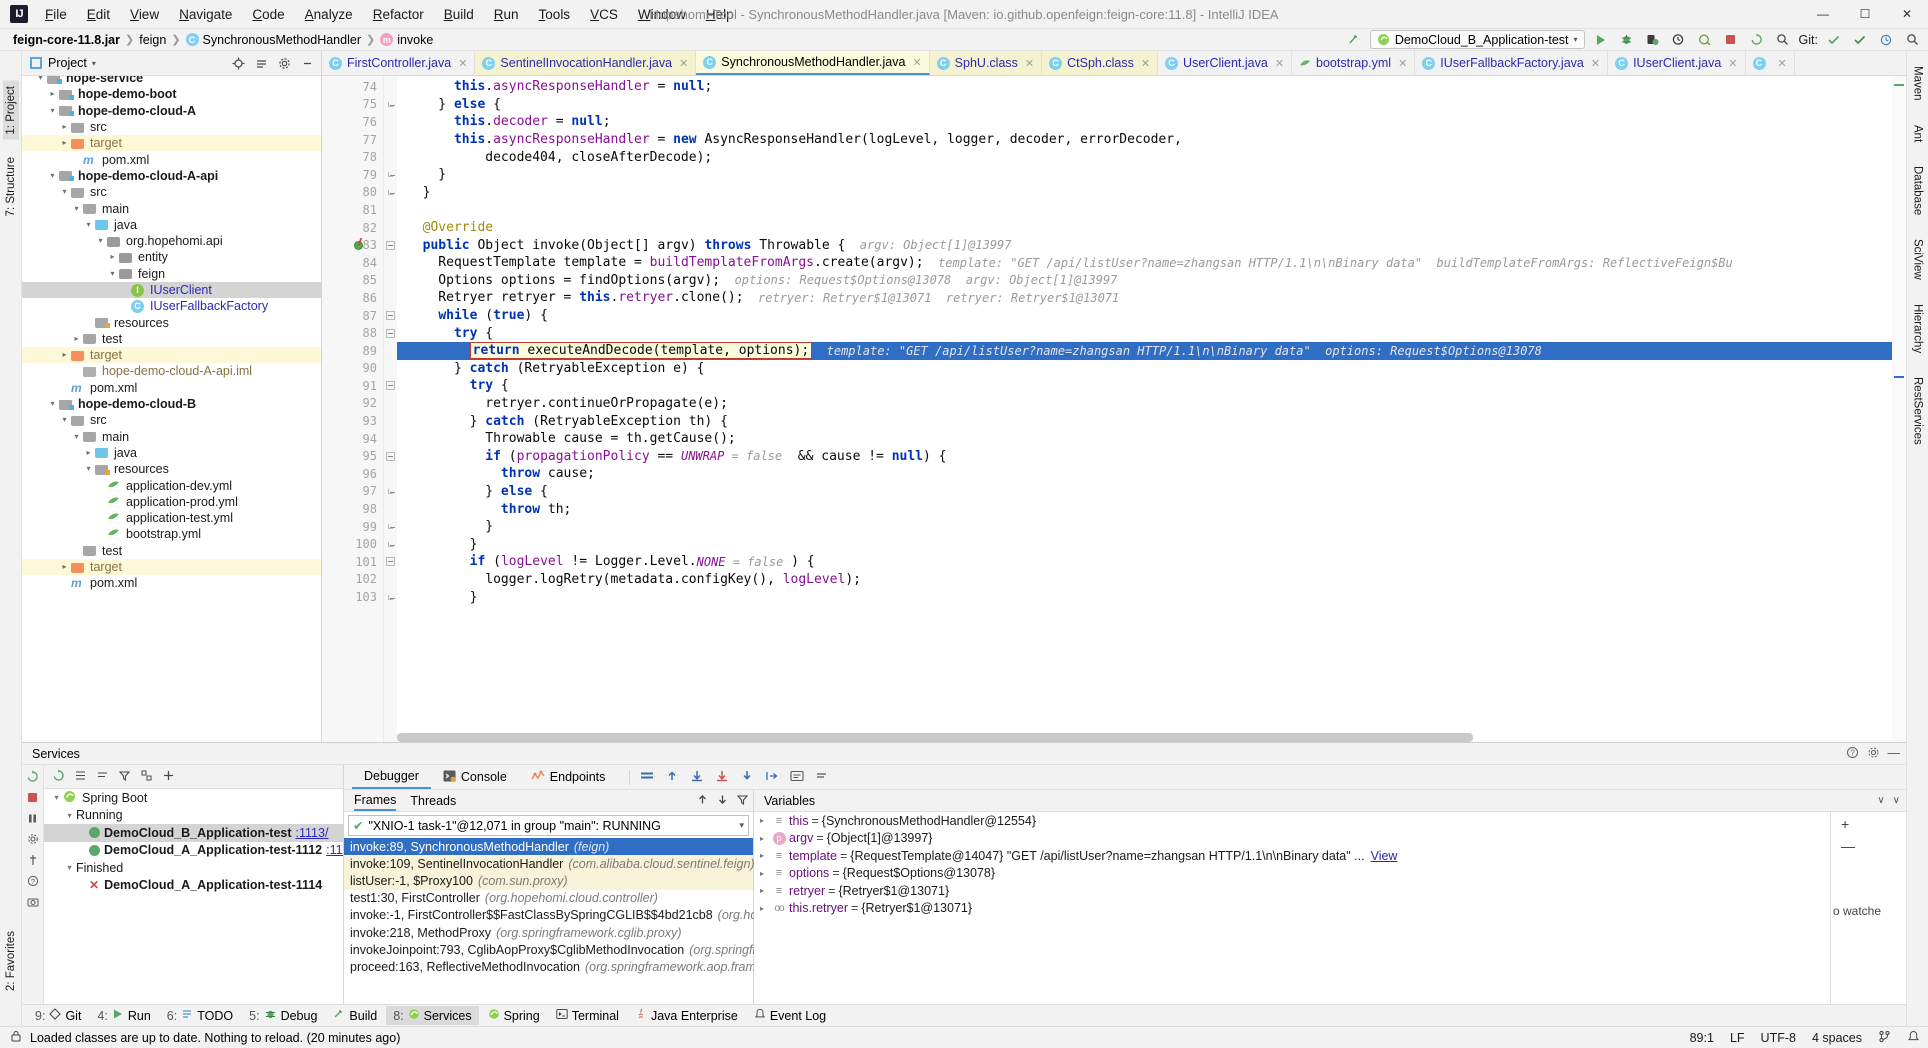 This screenshot has height=1048, width=1928. I want to click on menu-item-file: File, so click(56, 14).